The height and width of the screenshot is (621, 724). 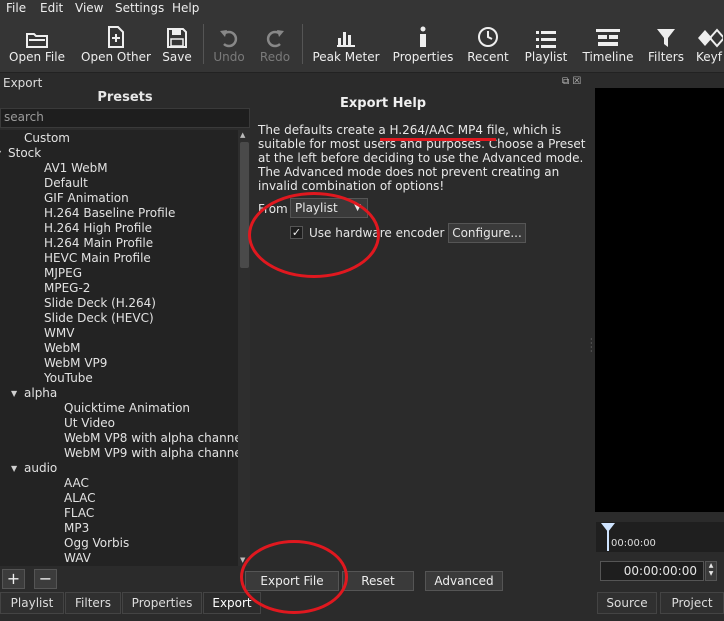 I want to click on preset-item: Stock, so click(x=24, y=153).